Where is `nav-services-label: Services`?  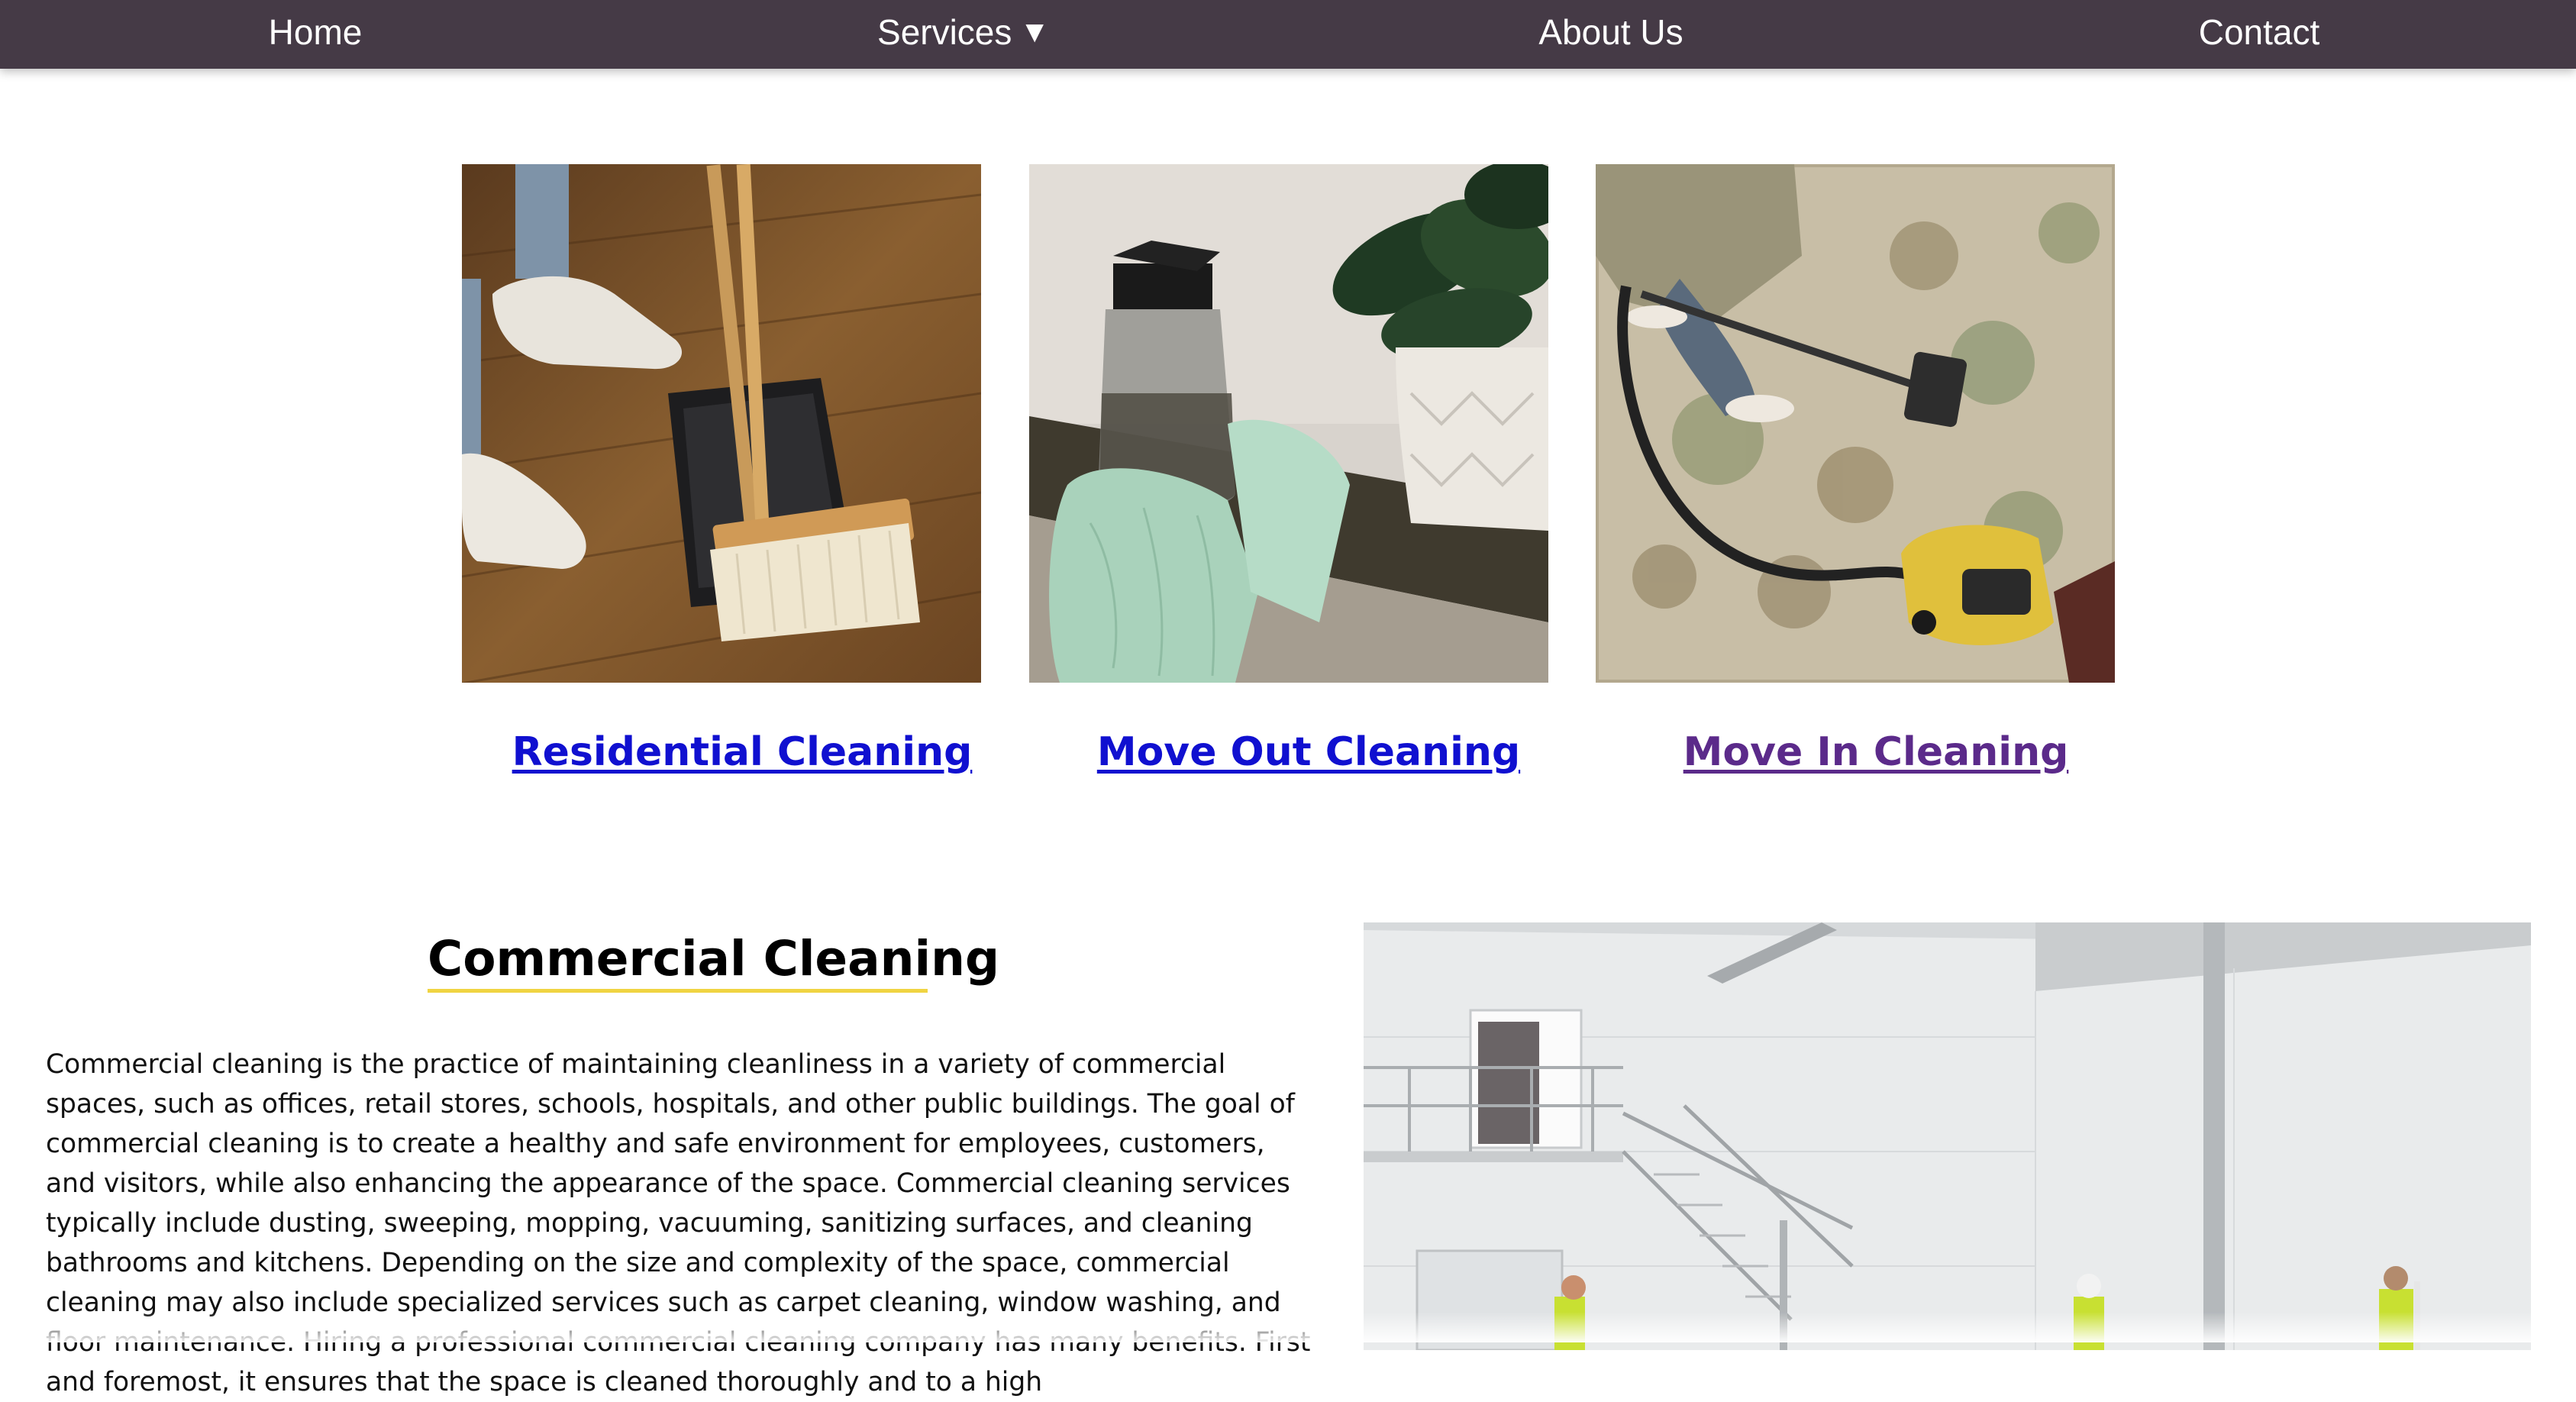 nav-services-label: Services is located at coordinates (944, 32).